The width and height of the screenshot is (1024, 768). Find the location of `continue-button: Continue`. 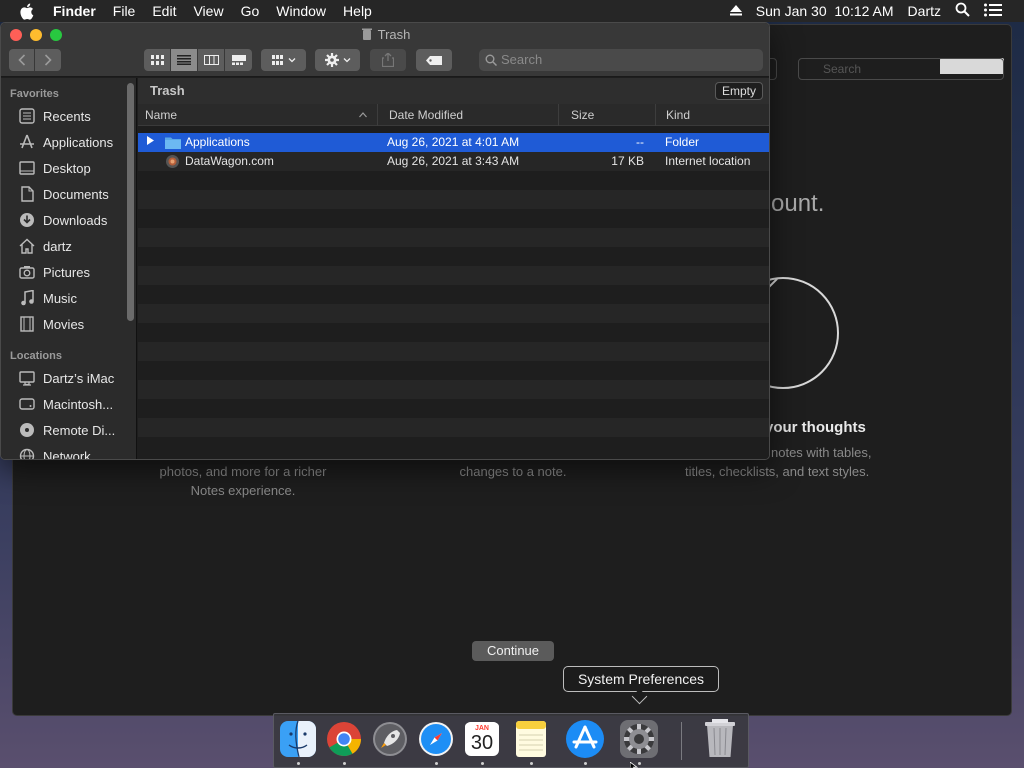

continue-button: Continue is located at coordinates (513, 651).